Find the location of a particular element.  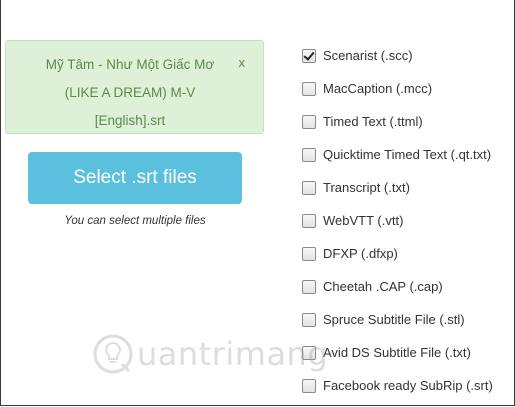

watermark-text: uantrimang is located at coordinates (233, 354).